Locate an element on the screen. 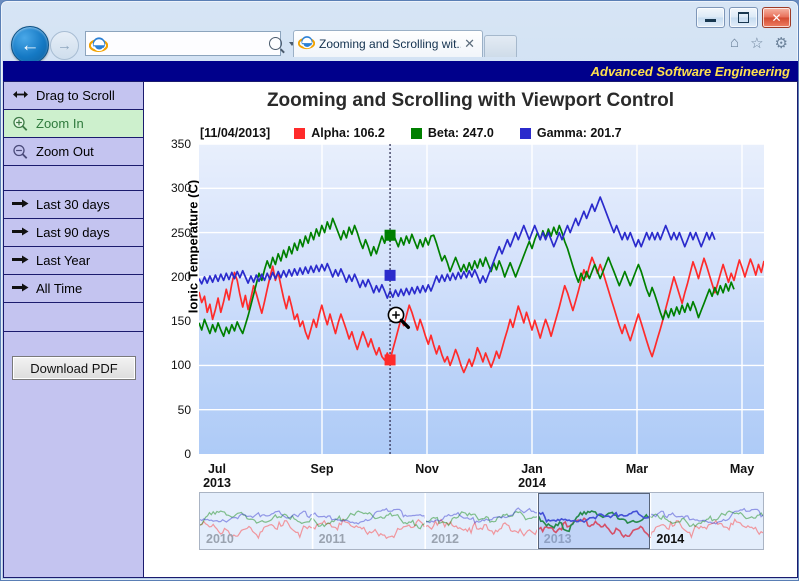 This screenshot has width=799, height=581. x-axis-tick: Nov is located at coordinates (427, 469).